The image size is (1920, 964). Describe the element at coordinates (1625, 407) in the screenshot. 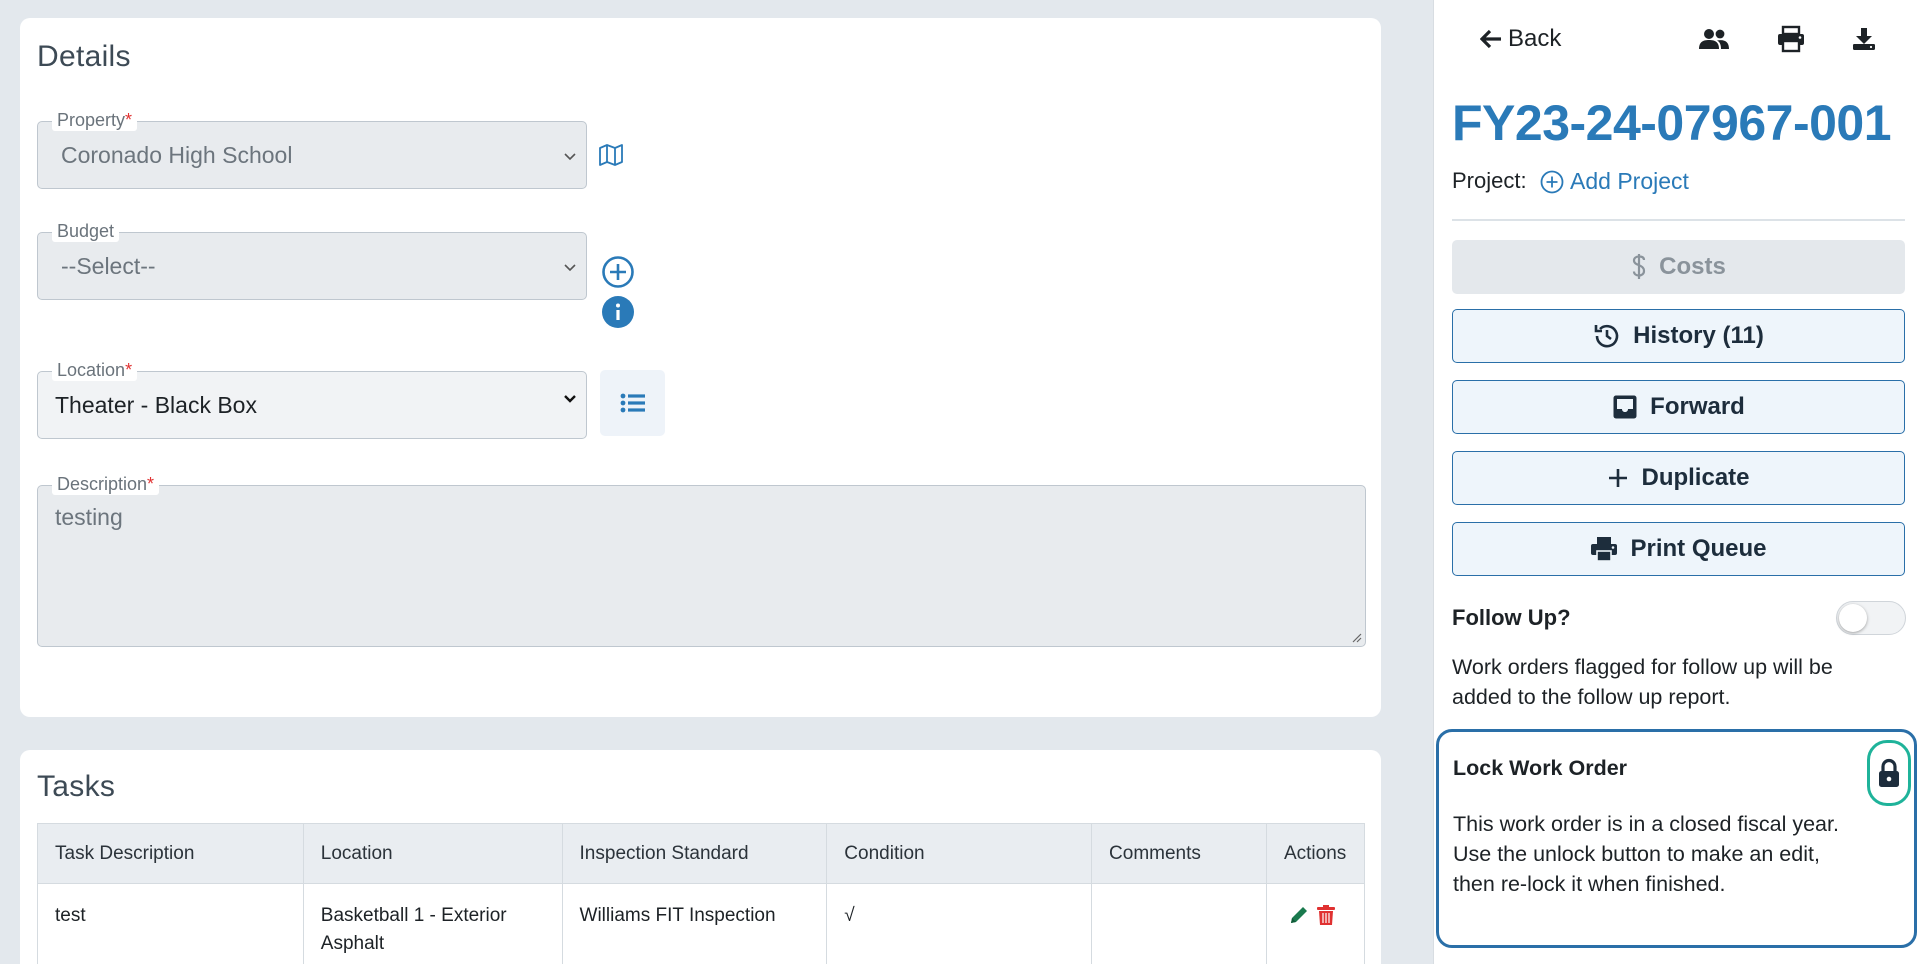

I see `inbox-icon` at that location.